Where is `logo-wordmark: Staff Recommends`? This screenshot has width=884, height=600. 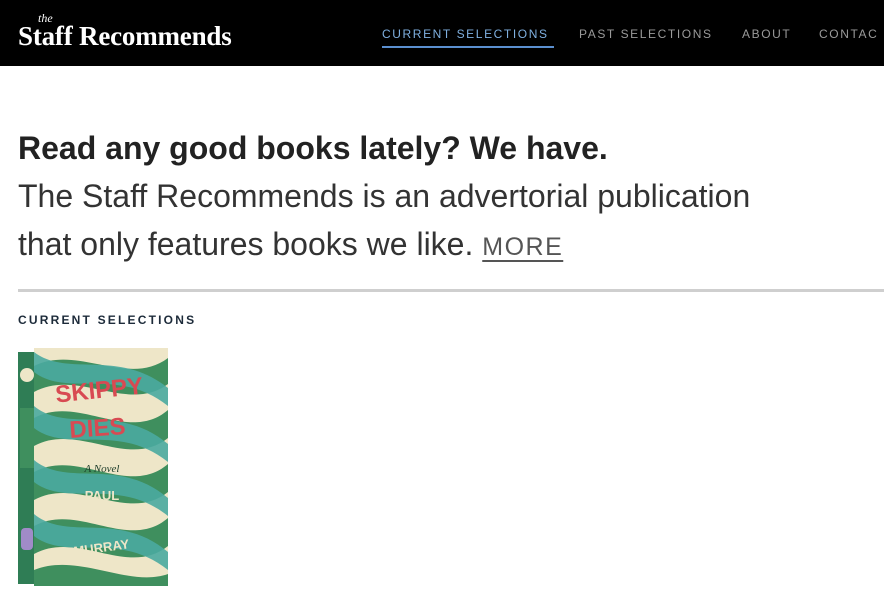
logo-wordmark: Staff Recommends is located at coordinates (125, 36).